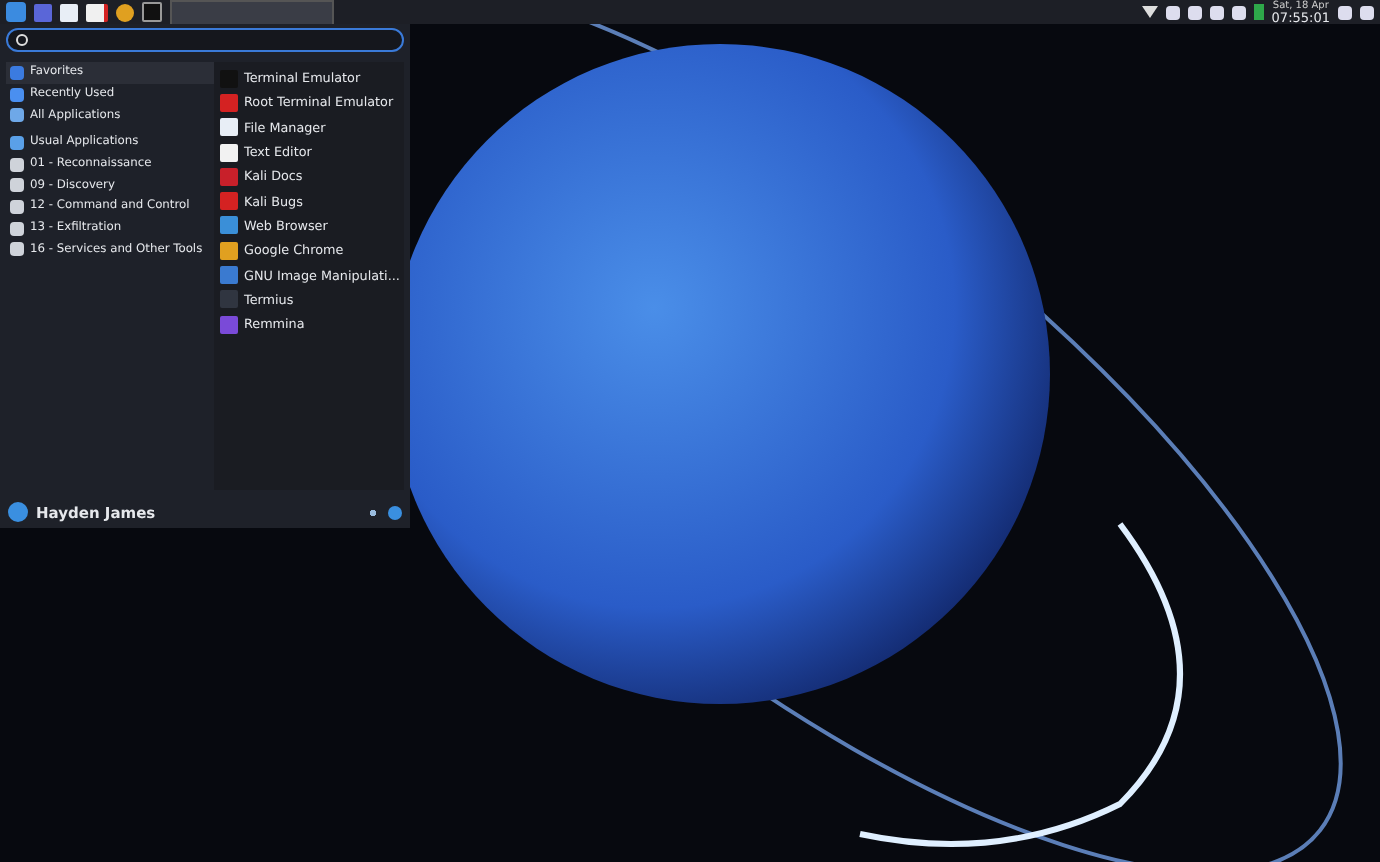 This screenshot has width=1380, height=862. I want to click on battery-icon, so click(1258, 12).